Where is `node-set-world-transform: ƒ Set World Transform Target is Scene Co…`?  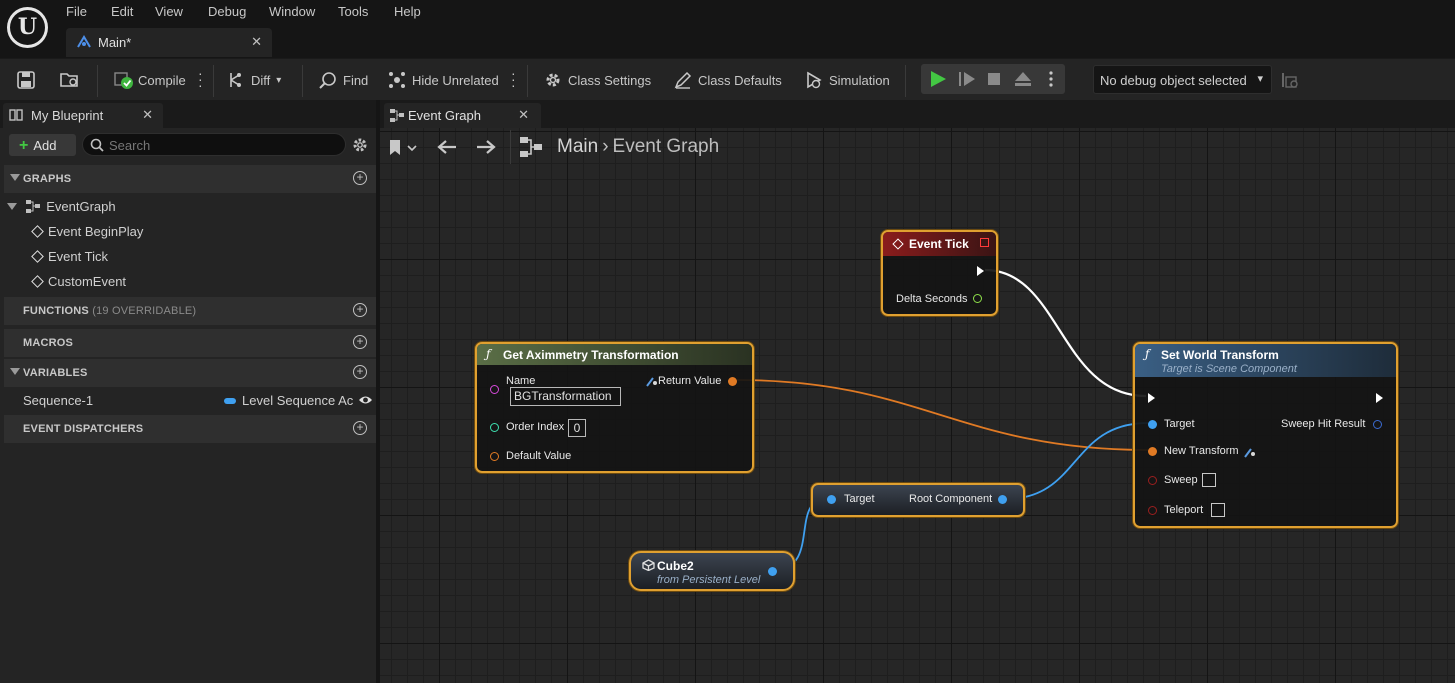 node-set-world-transform: ƒ Set World Transform Target is Scene Co… is located at coordinates (1265, 435).